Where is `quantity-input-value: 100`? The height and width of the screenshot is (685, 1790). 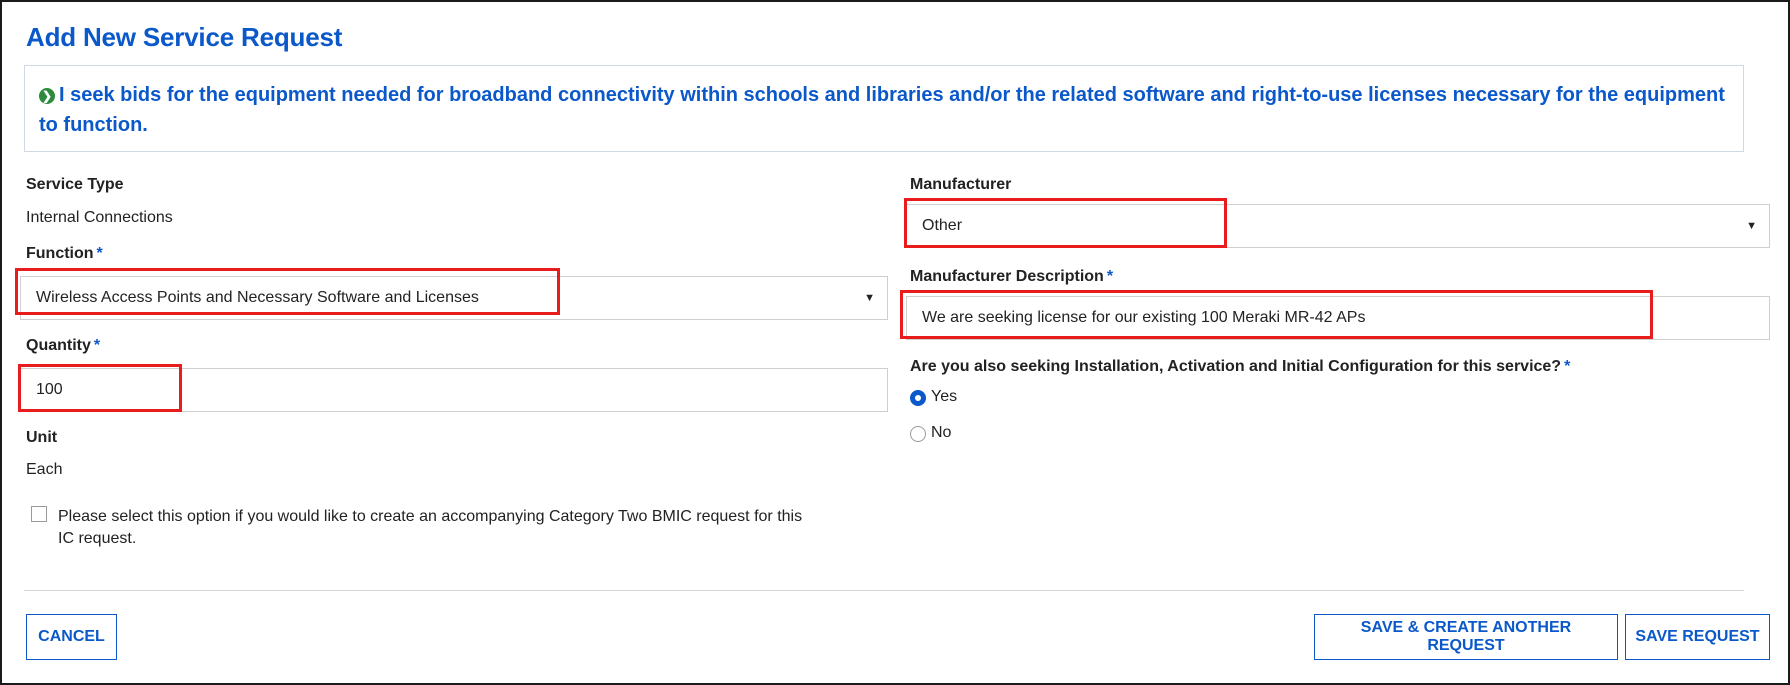
quantity-input-value: 100 is located at coordinates (49, 389).